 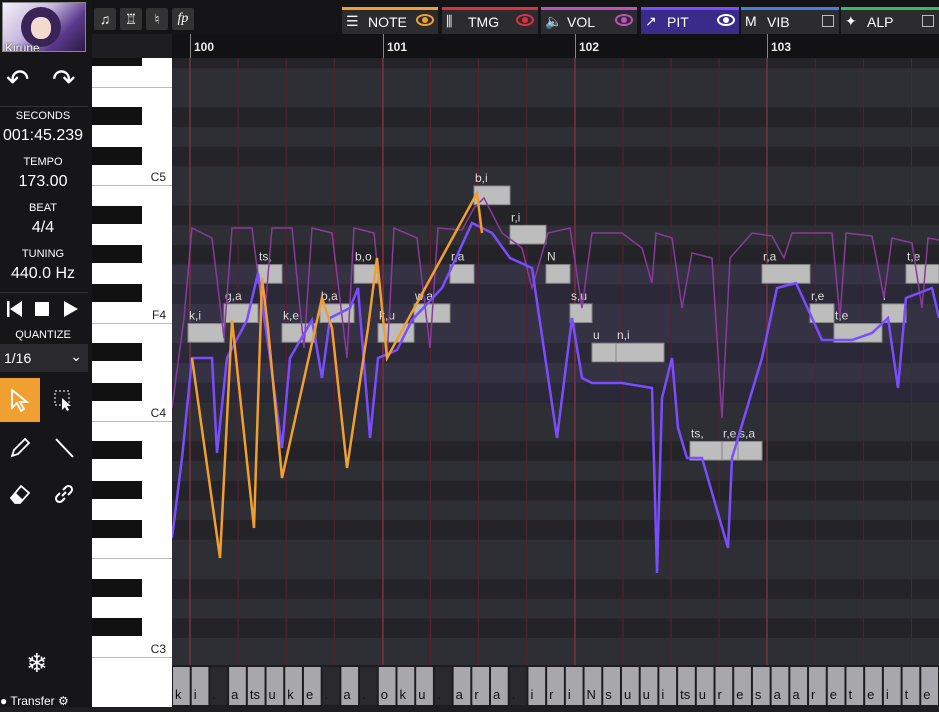 I want to click on note-lyric: ts,, so click(x=697, y=433).